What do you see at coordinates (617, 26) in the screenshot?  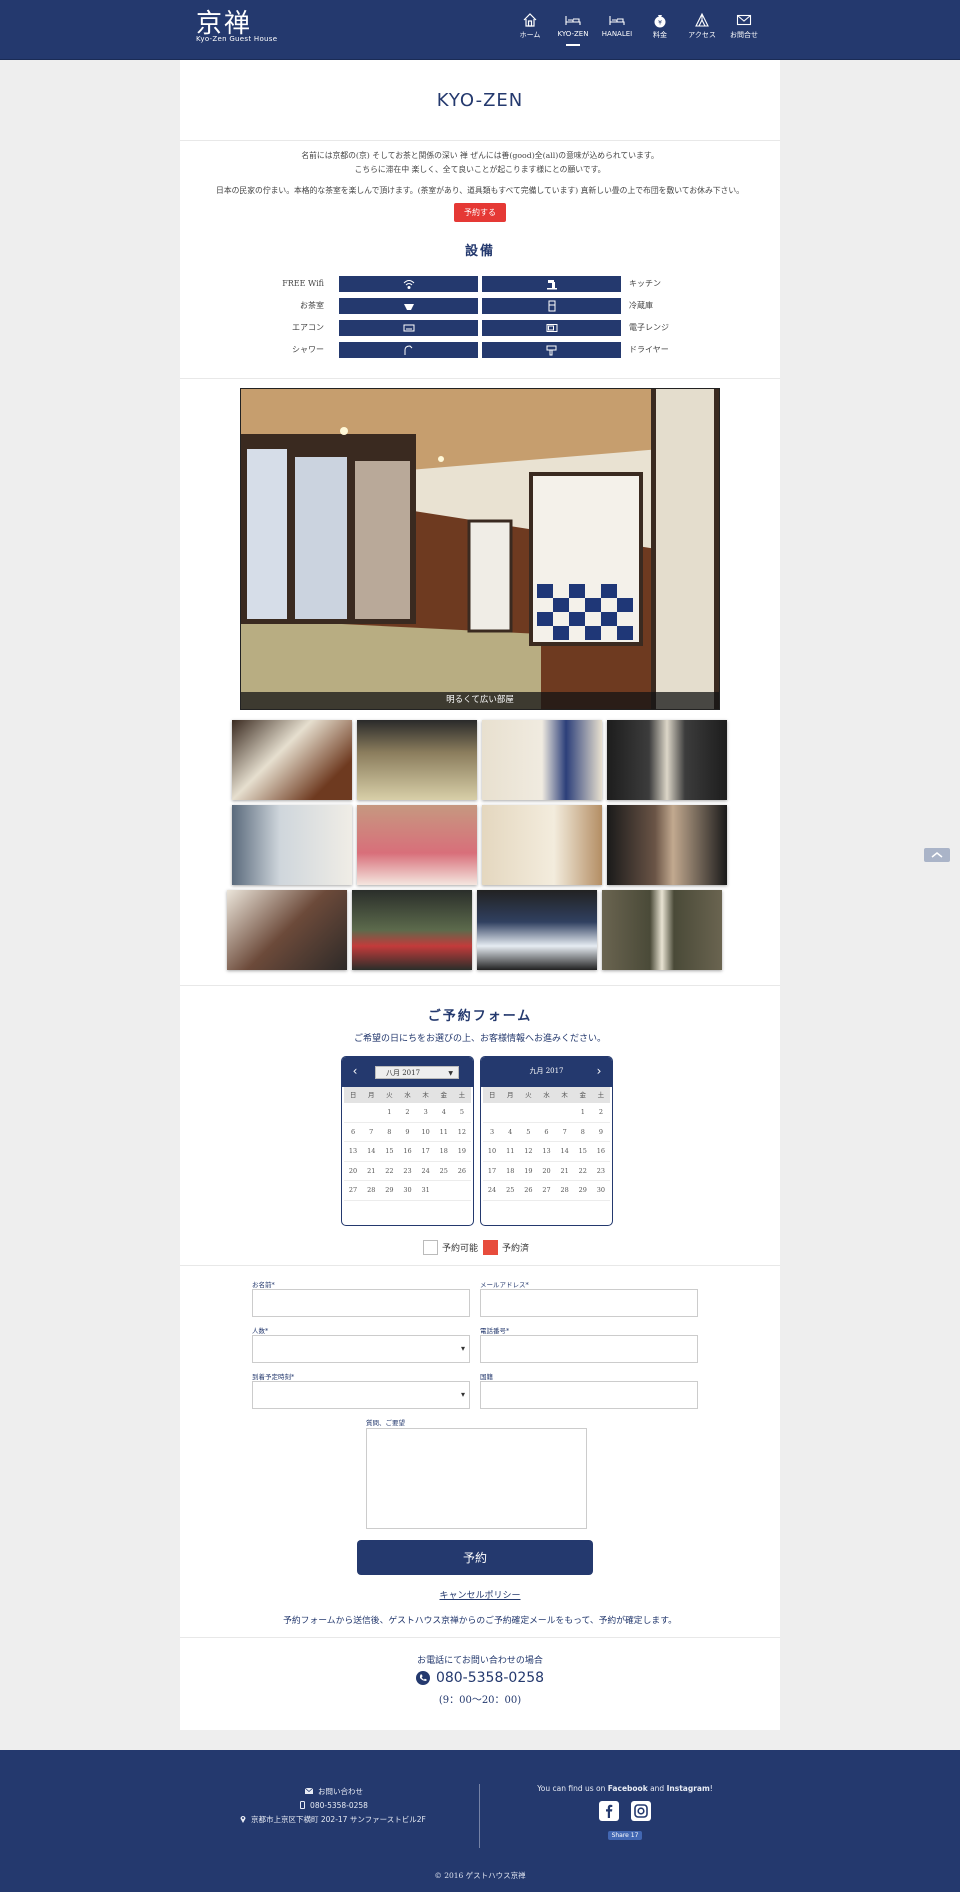 I see `nav-hanalei: HANALEI` at bounding box center [617, 26].